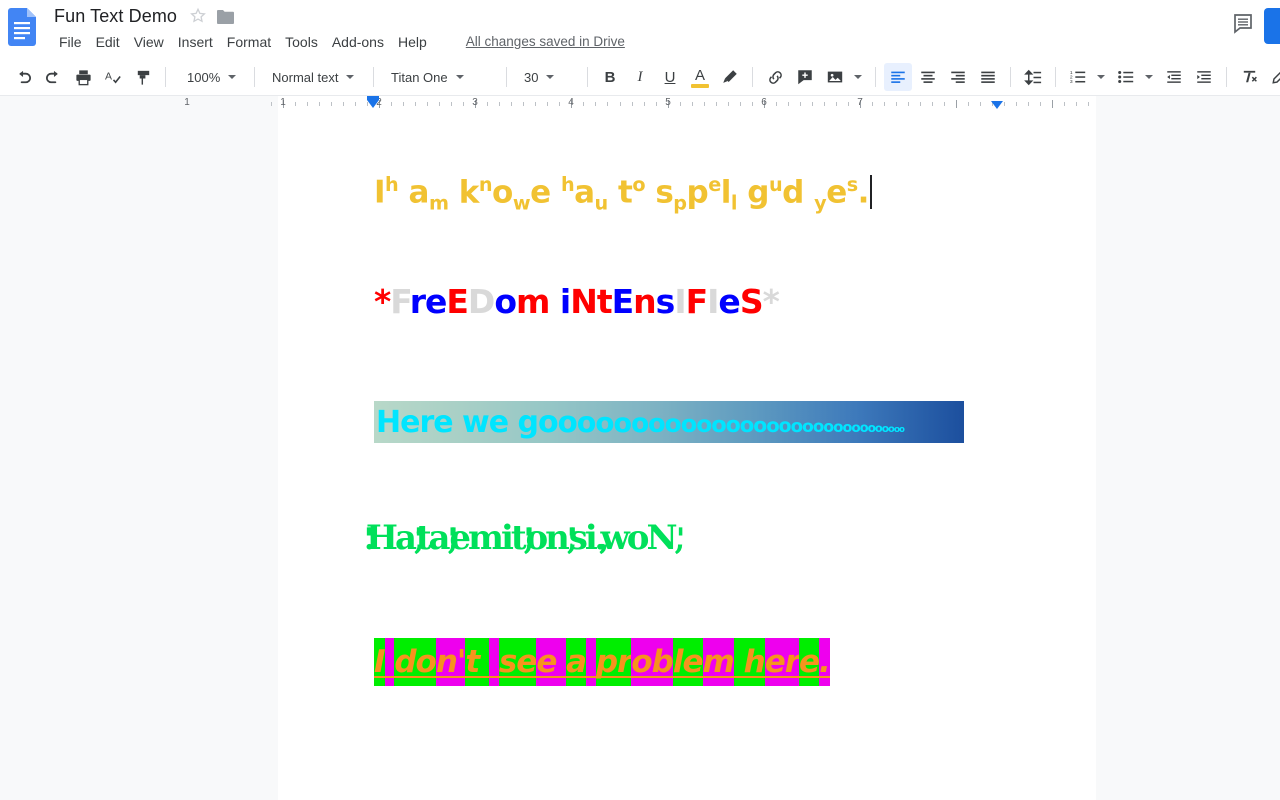  What do you see at coordinates (195, 42) in the screenshot?
I see `menu-item-insert: Insert` at bounding box center [195, 42].